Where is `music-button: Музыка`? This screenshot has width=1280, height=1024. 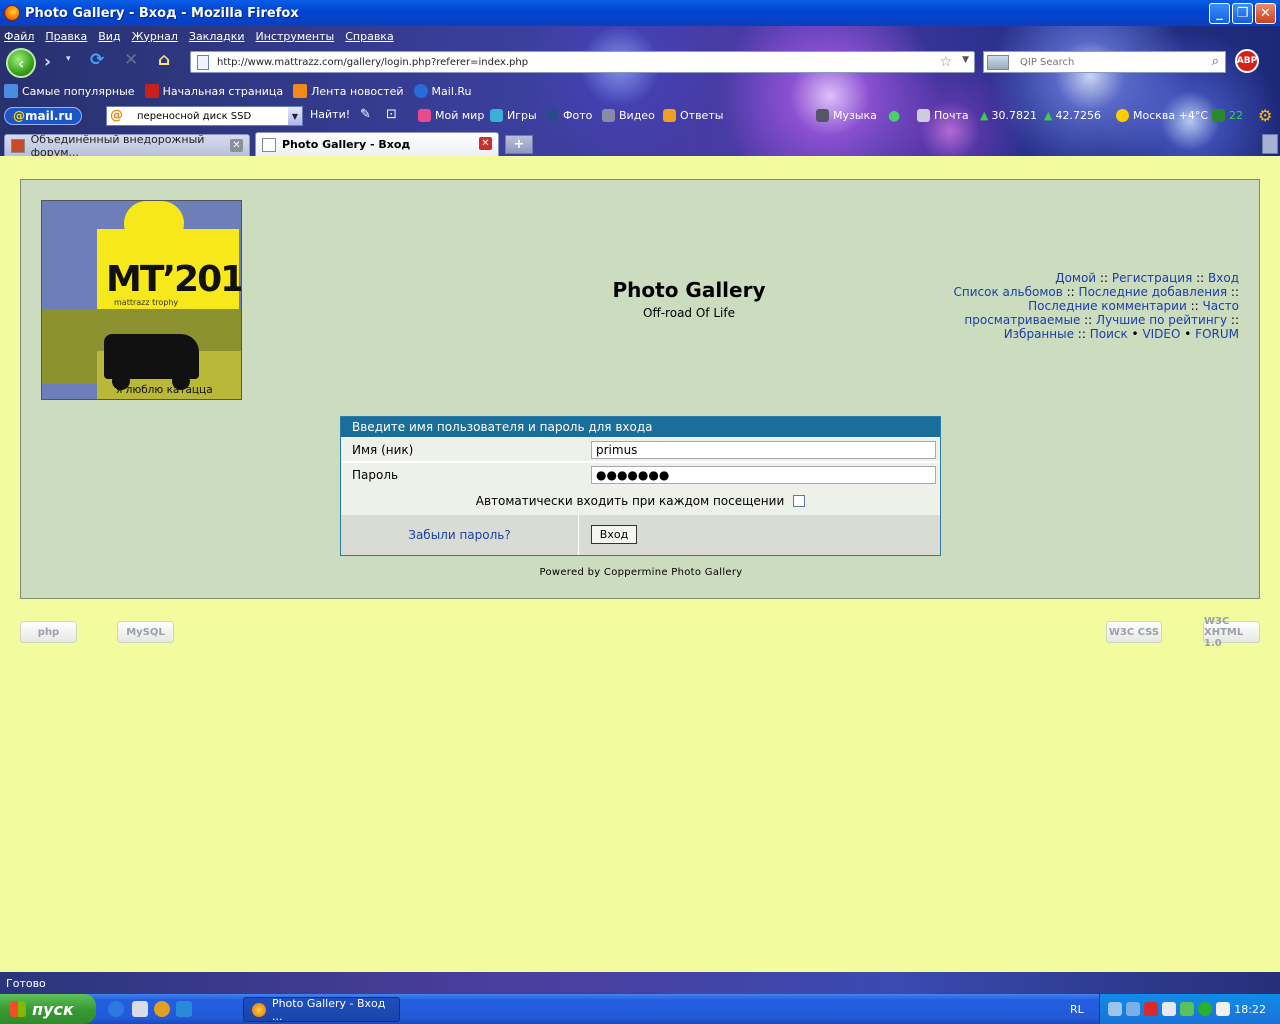
music-button: Музыка is located at coordinates (846, 115).